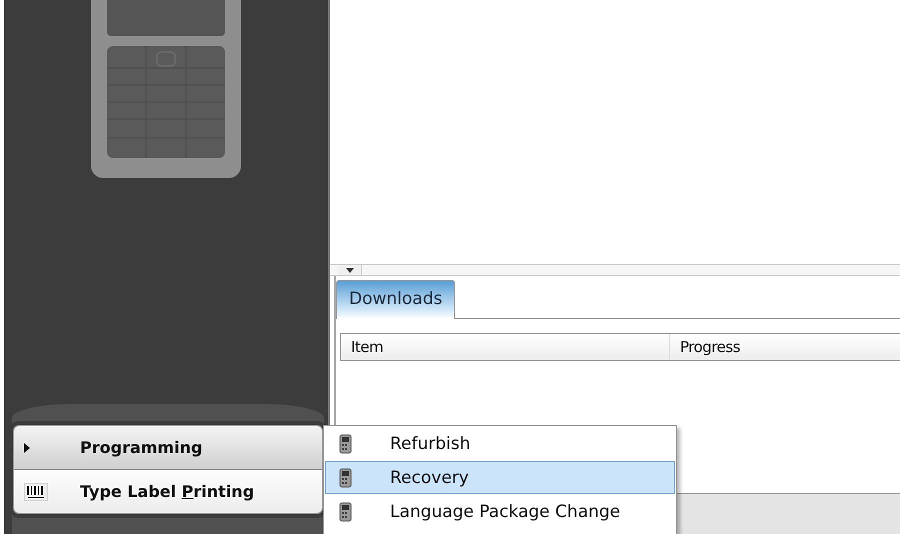 This screenshot has width=900, height=534. What do you see at coordinates (27, 447) in the screenshot?
I see `submenu-arrow-icon` at bounding box center [27, 447].